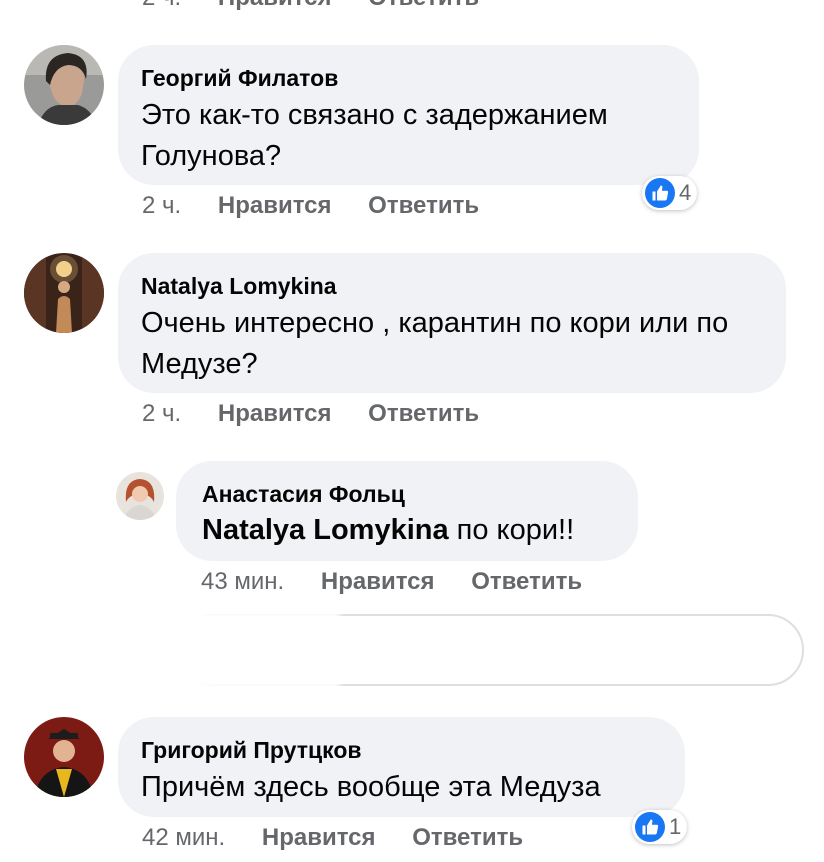 The image size is (824, 862). What do you see at coordinates (511, 530) in the screenshot?
I see `reply-text: по кори!!` at bounding box center [511, 530].